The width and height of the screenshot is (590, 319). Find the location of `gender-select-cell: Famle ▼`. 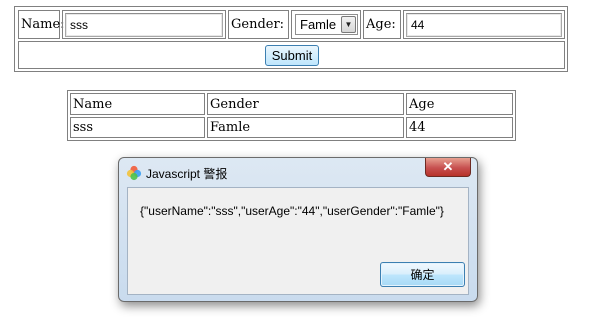

gender-select-cell: Famle ▼ is located at coordinates (326, 24).